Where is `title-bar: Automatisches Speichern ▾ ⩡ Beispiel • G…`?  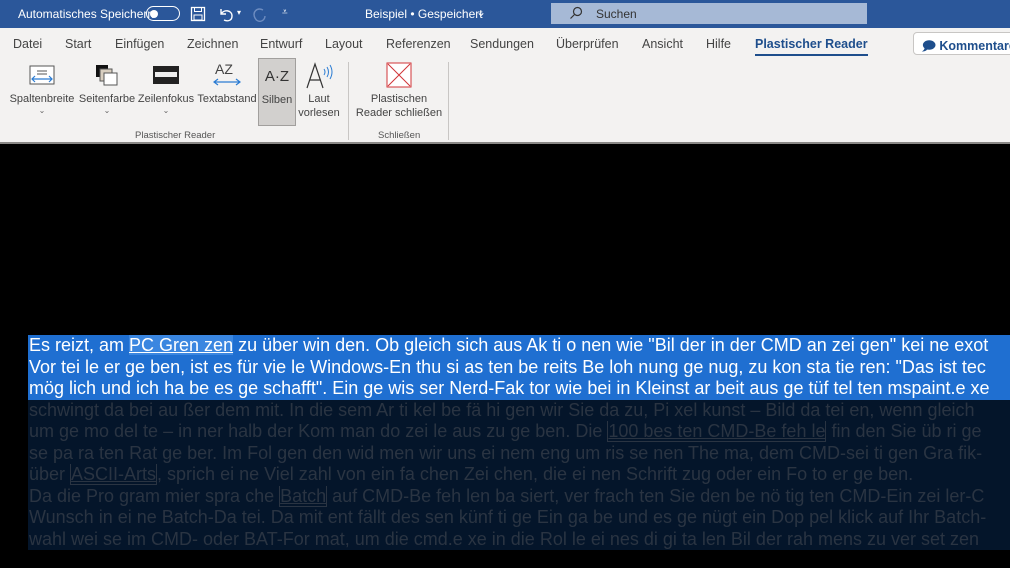
title-bar: Automatisches Speichern ▾ ⩡ Beispiel • G… is located at coordinates (505, 14).